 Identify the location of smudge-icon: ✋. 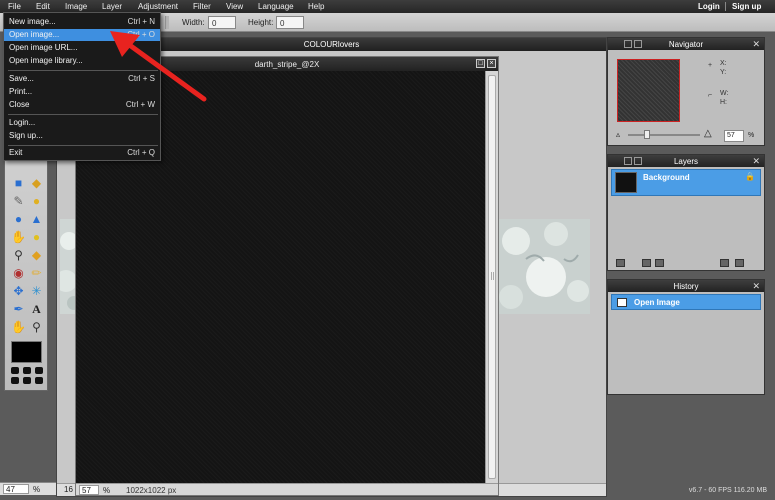
(18, 237).